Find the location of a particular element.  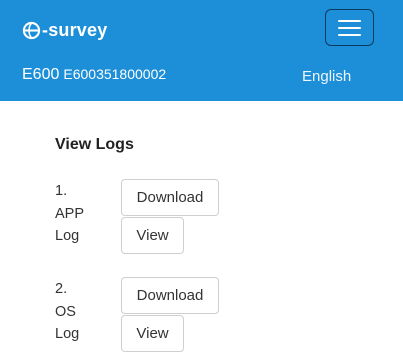

menu-toggle-button is located at coordinates (349, 27).